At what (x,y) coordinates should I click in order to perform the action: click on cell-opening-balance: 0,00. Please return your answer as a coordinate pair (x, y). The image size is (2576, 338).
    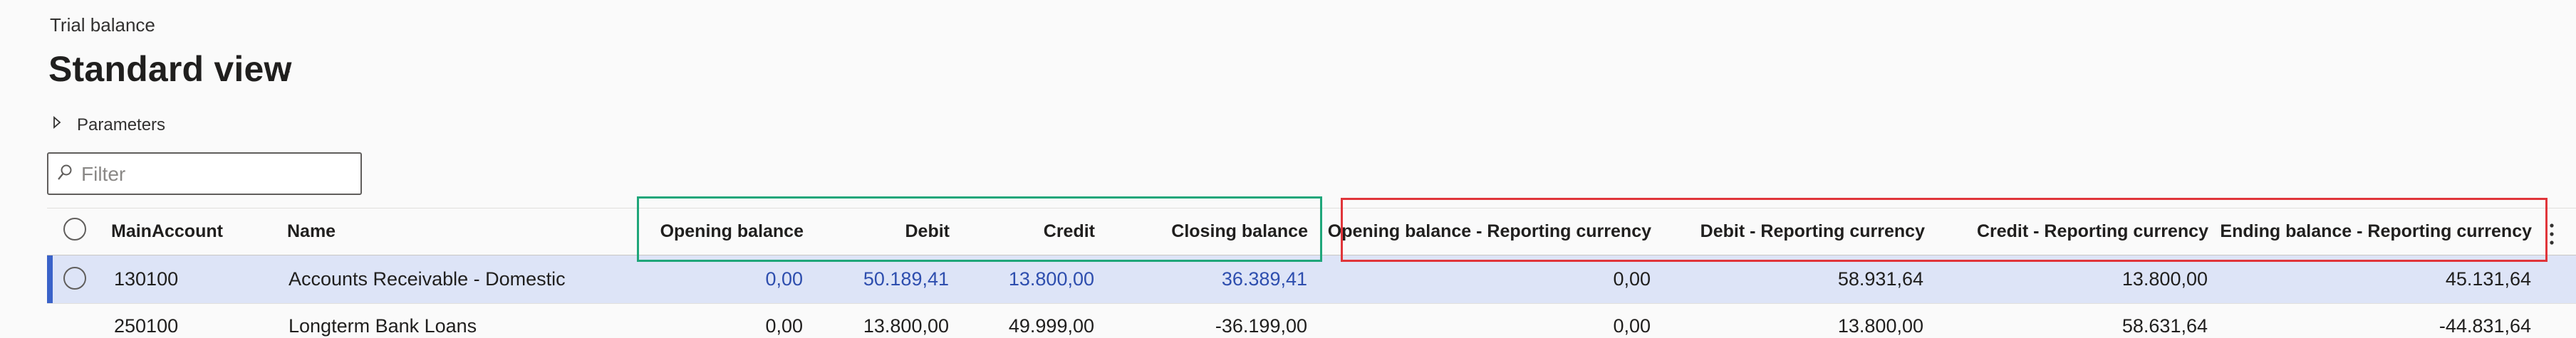
    Looking at the image, I should click on (784, 326).